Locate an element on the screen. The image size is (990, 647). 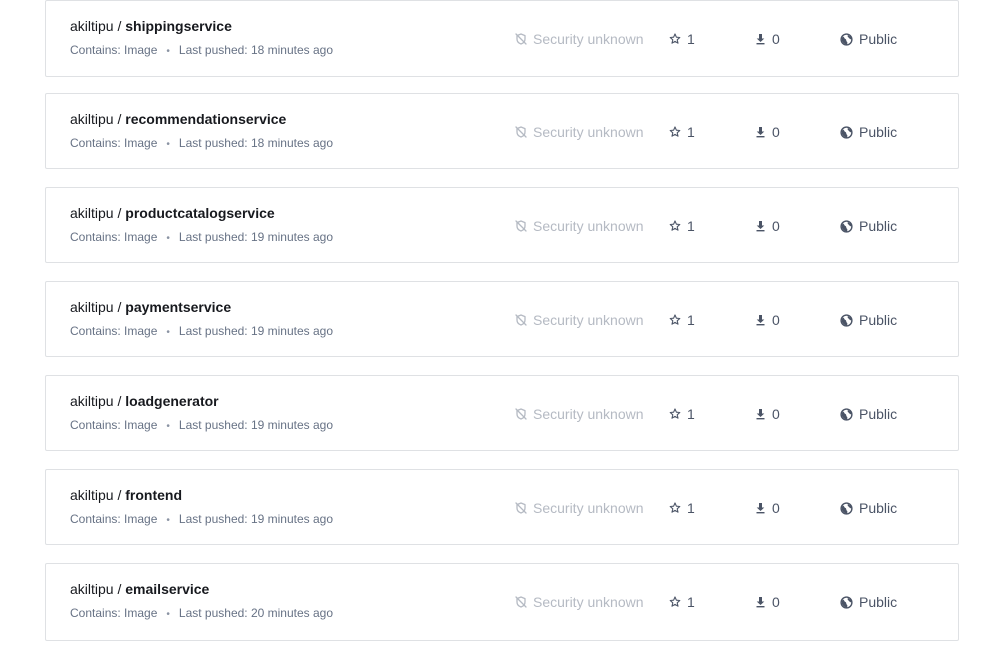
repository-title: akiltipu / emailservice is located at coordinates (139, 589).